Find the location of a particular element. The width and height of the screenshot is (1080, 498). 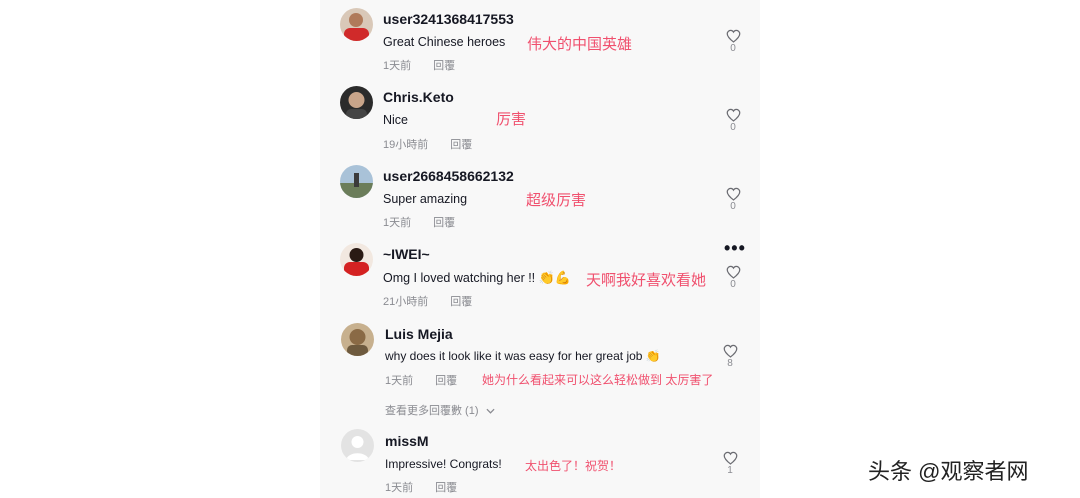

comment-username: missM is located at coordinates (407, 441).